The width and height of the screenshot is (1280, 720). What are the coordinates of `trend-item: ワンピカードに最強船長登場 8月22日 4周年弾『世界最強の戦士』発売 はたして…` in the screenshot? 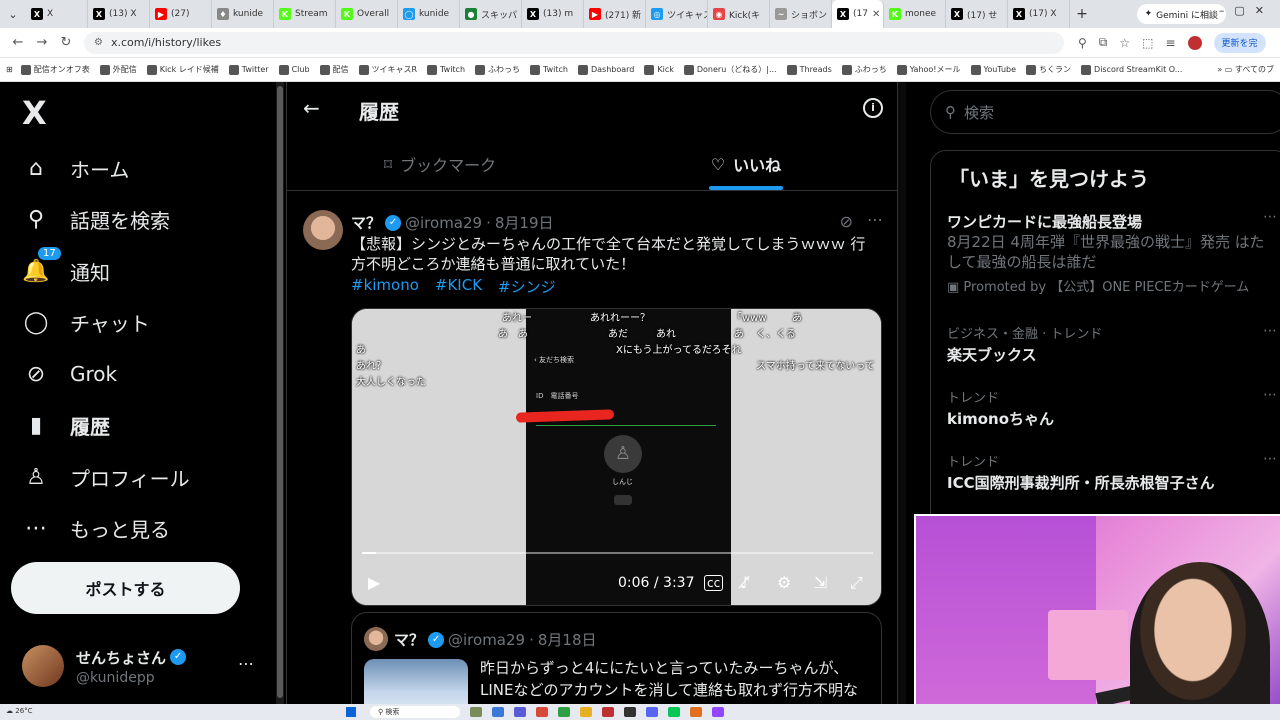 It's located at (1112, 252).